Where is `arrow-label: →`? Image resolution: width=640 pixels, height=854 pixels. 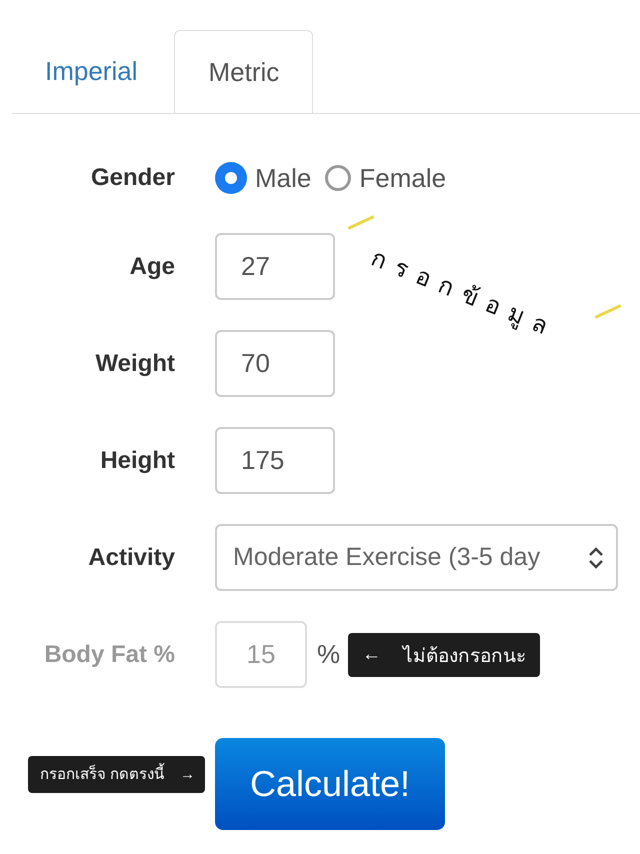 arrow-label: → is located at coordinates (187, 774).